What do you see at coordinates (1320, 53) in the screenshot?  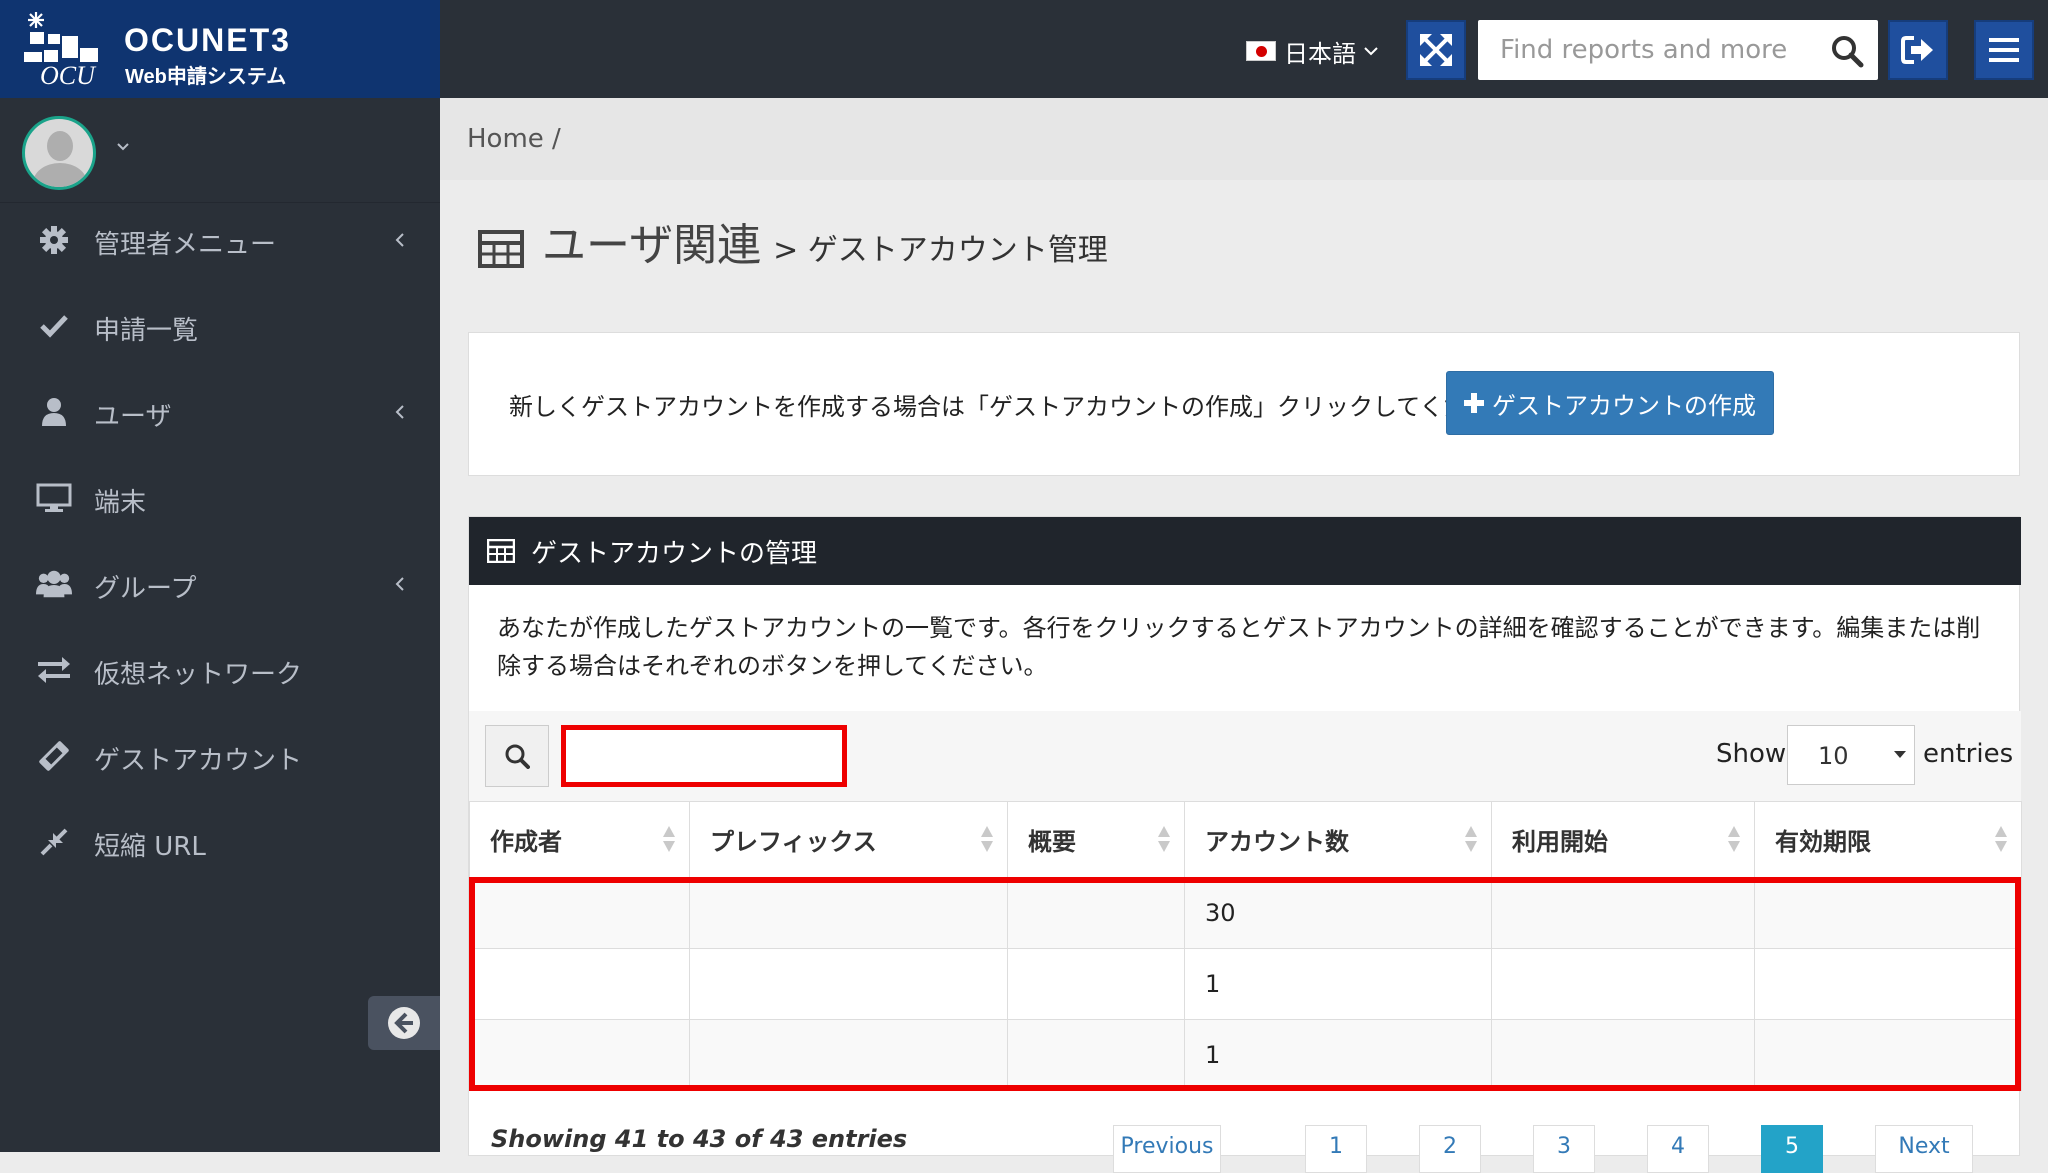 I see `language-label: 日本語` at bounding box center [1320, 53].